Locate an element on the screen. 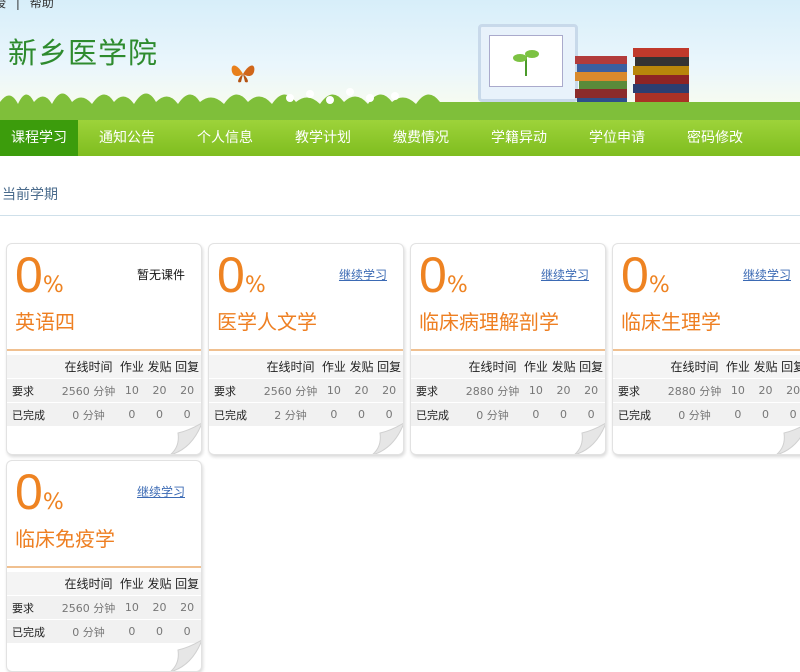 This screenshot has height=672, width=800. table-row-completed: 已完成 0 分钟 0 0 0 is located at coordinates (706, 414).